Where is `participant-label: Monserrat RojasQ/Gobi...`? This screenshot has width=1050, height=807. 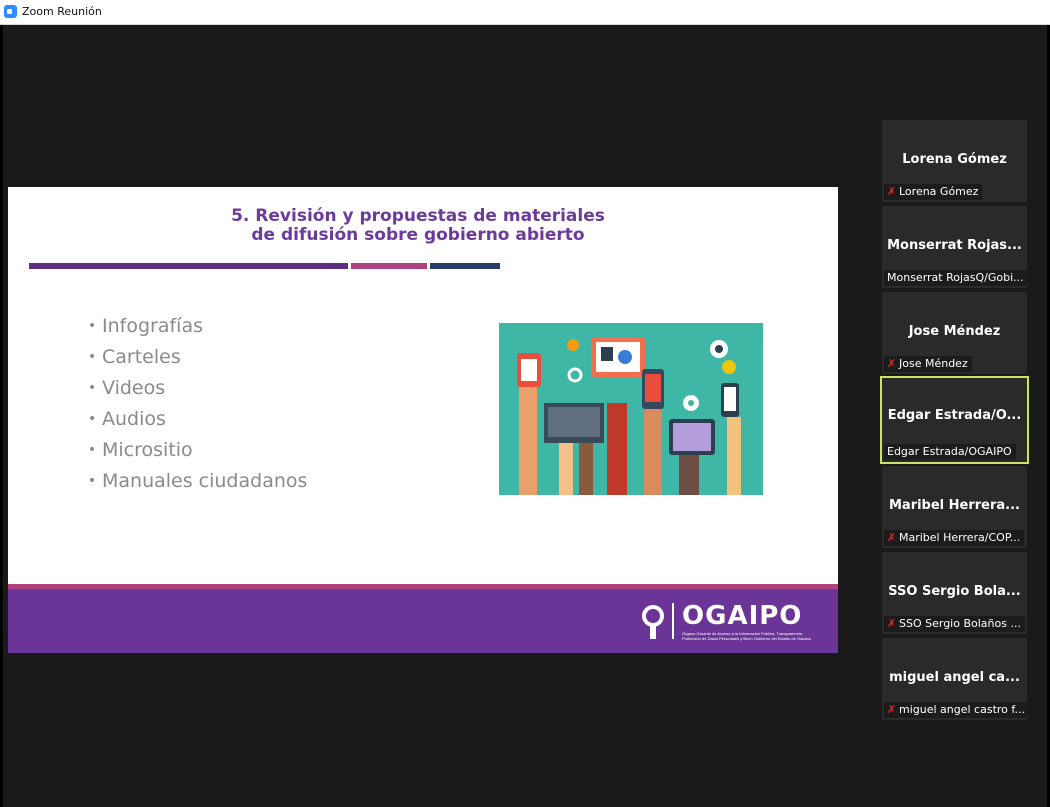 participant-label: Monserrat RojasQ/Gobi... is located at coordinates (956, 278).